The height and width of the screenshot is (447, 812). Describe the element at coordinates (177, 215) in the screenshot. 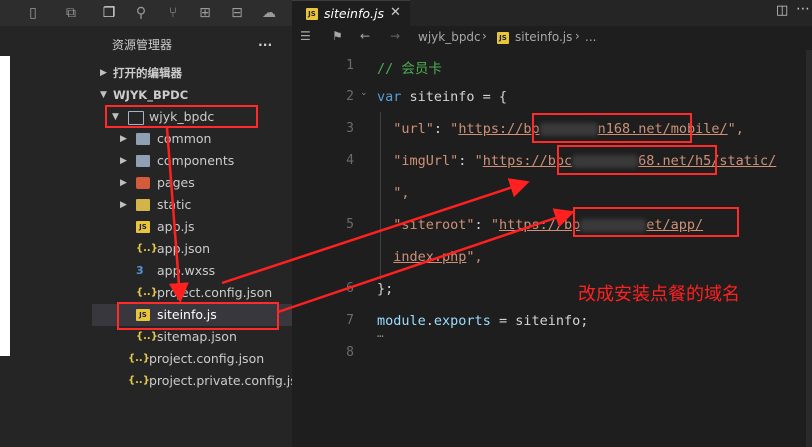

I see `arrow-to-siteinfo` at that location.